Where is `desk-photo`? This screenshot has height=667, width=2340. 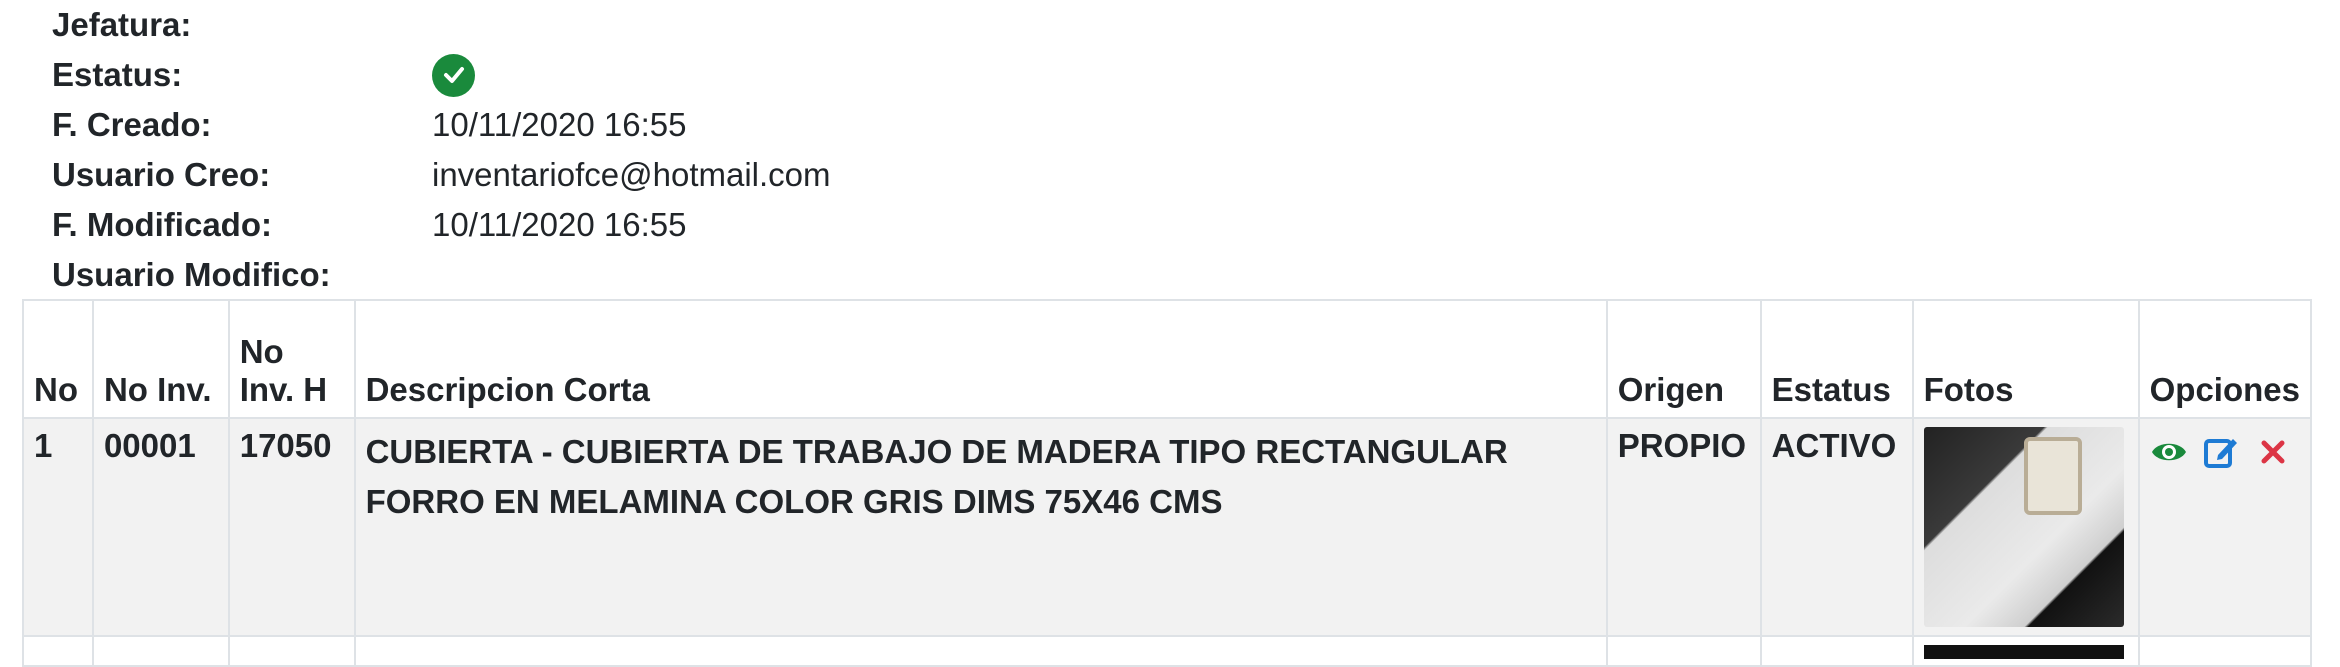
desk-photo is located at coordinates (2023, 527).